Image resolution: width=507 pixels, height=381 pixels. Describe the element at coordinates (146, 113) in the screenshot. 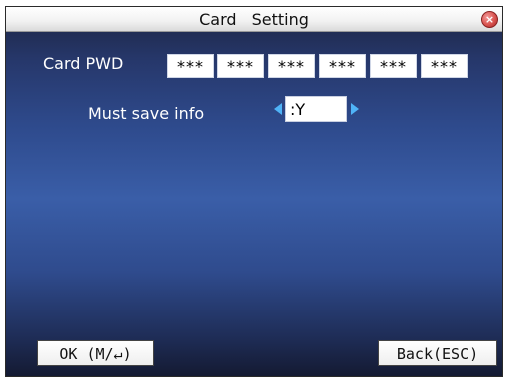

I see `must-save-info-label: Must save info` at that location.